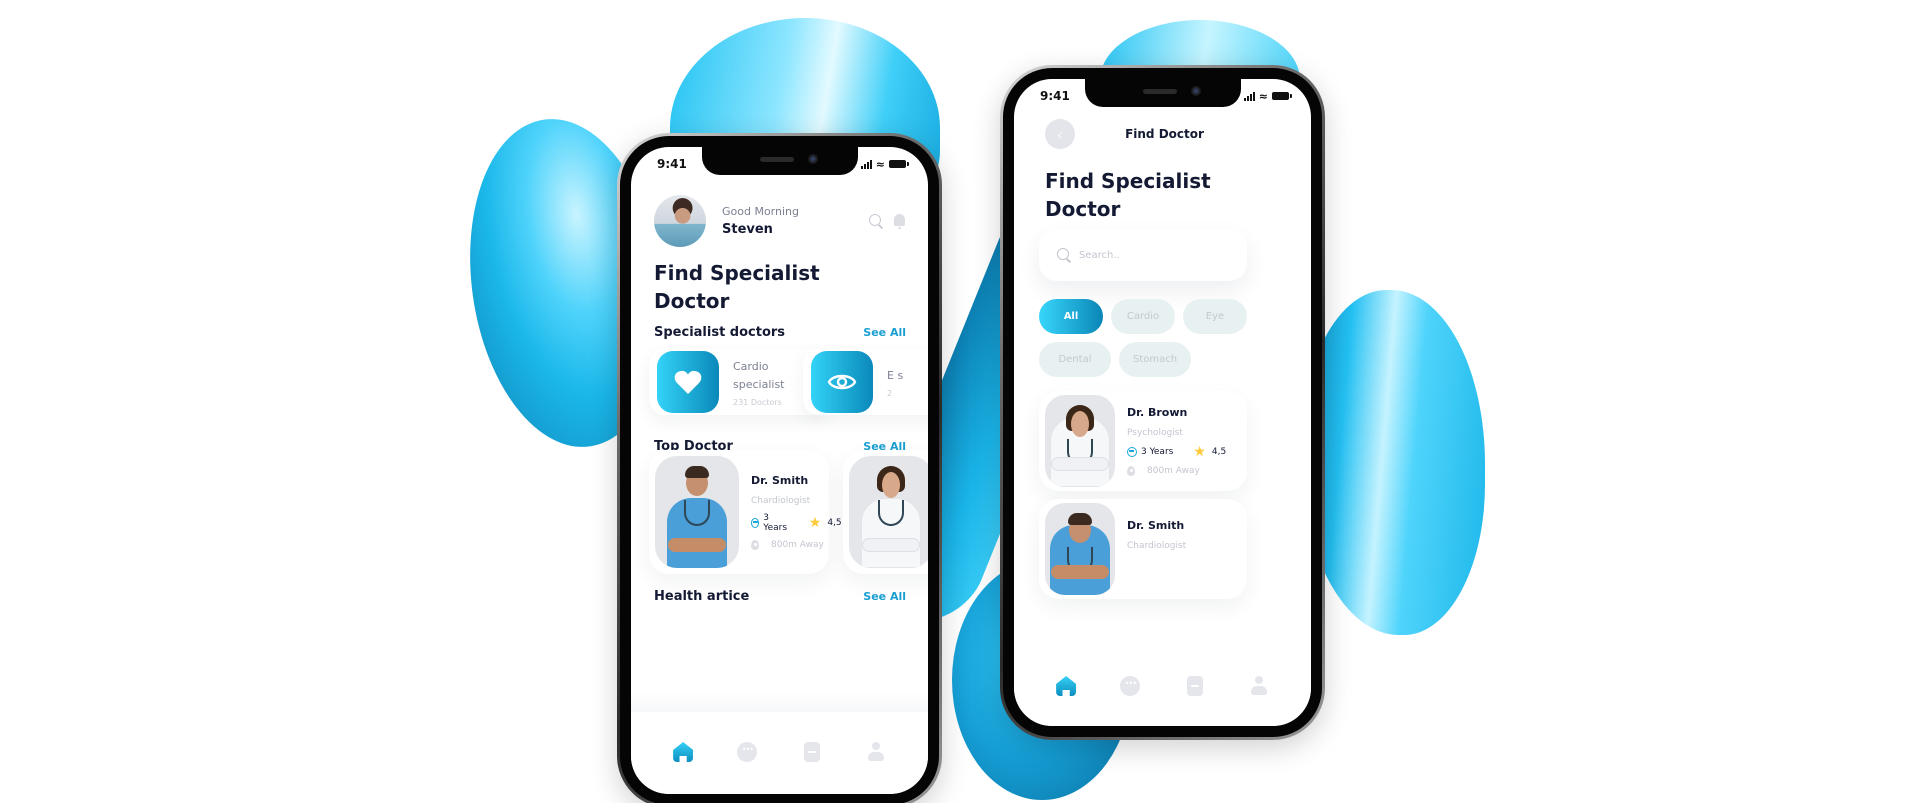 The height and width of the screenshot is (803, 1920). Describe the element at coordinates (1075, 359) in the screenshot. I see `category-chip-dental: Dental` at that location.